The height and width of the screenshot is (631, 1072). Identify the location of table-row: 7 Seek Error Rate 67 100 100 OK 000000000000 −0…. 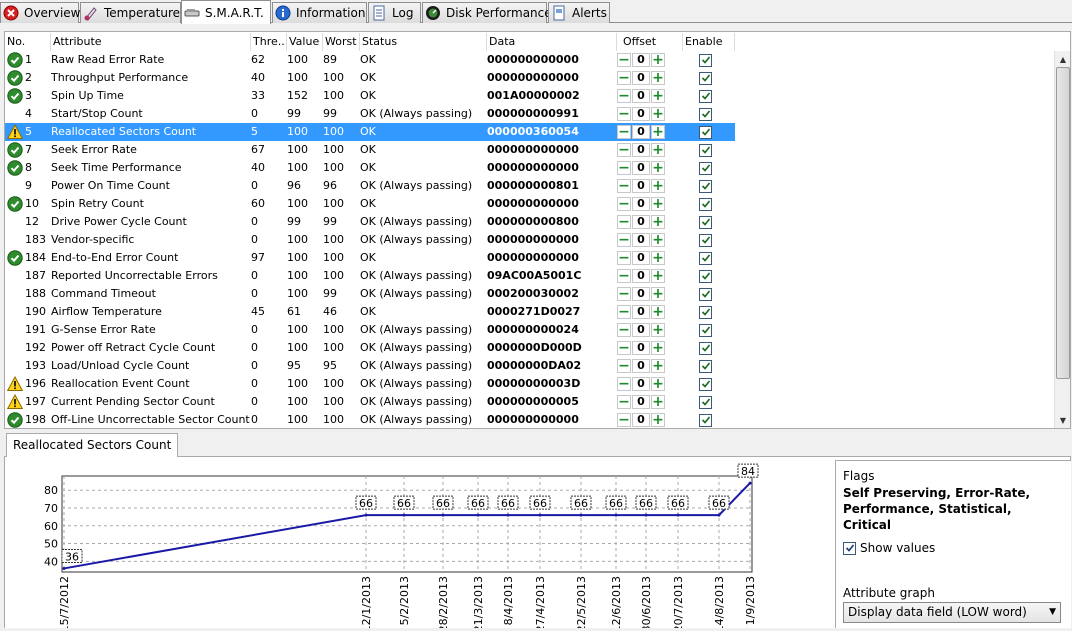
(370, 150).